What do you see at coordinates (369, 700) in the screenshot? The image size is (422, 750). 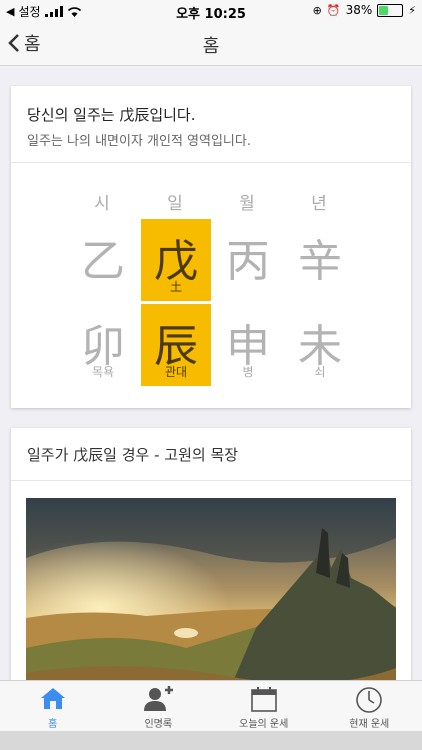 I see `clock-icon` at bounding box center [369, 700].